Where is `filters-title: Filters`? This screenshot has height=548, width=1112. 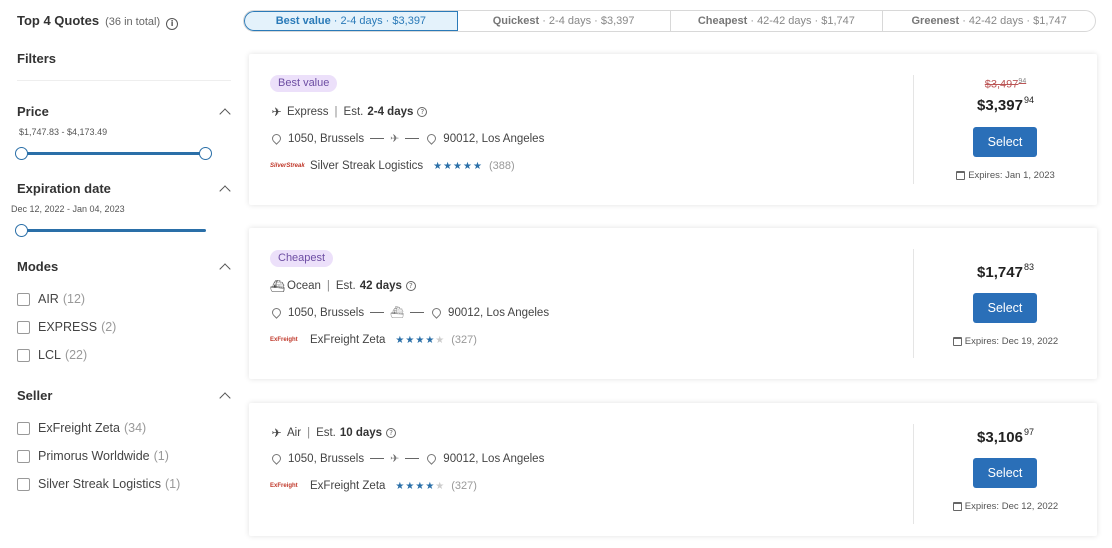 filters-title: Filters is located at coordinates (37, 58).